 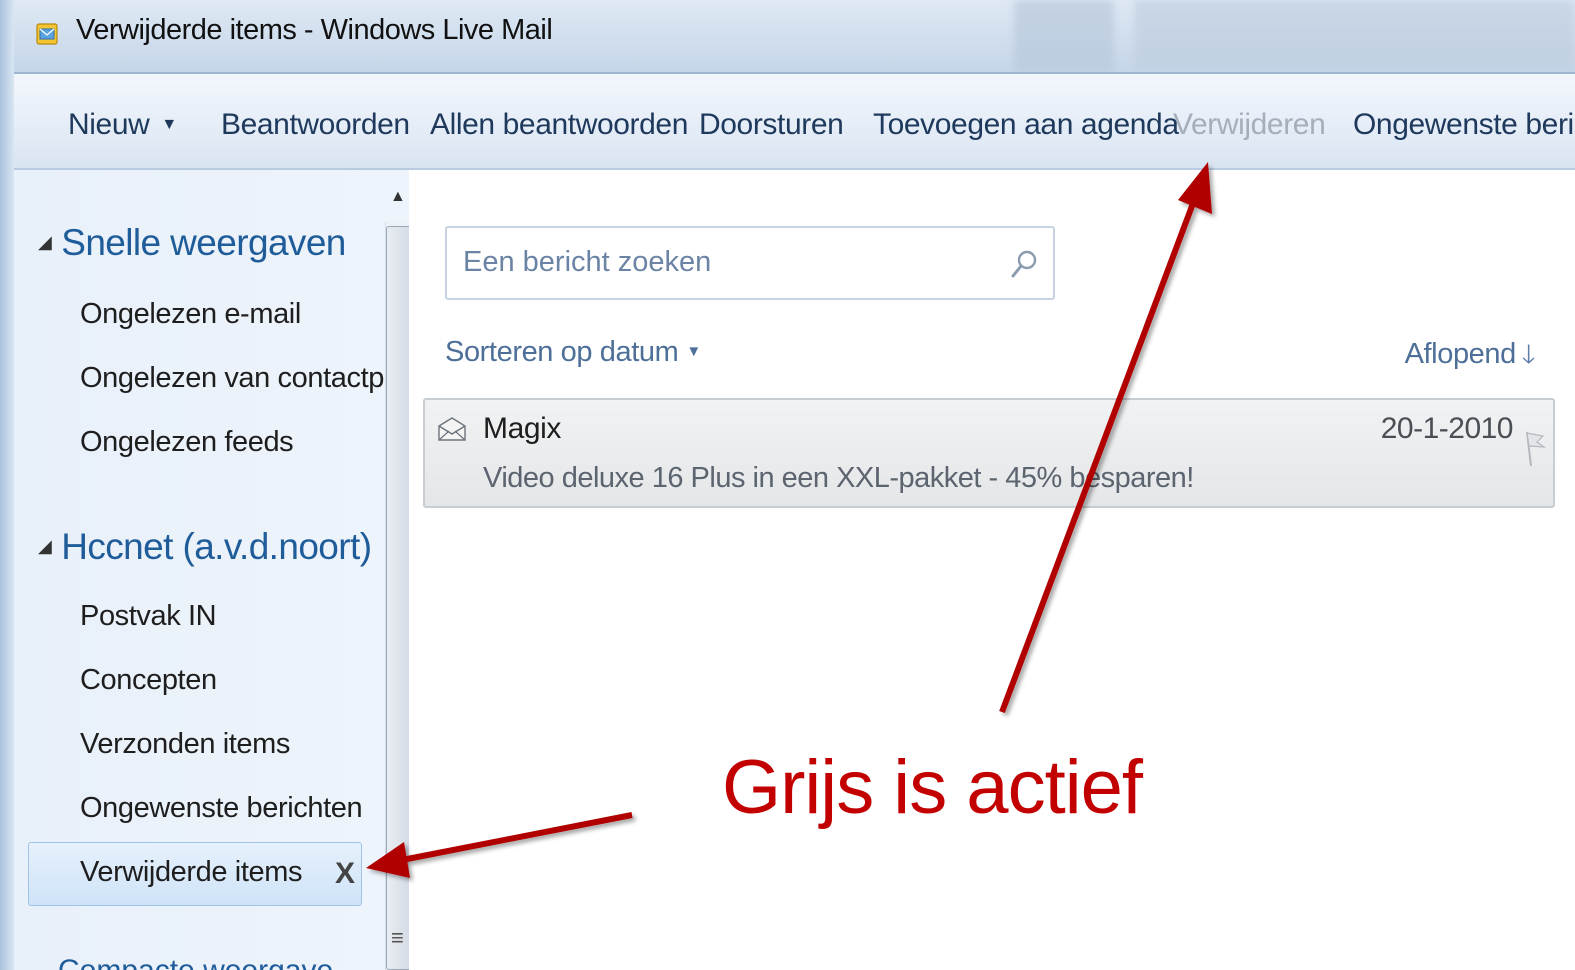 What do you see at coordinates (314, 30) in the screenshot?
I see `window-title: Verwijderde items - Windows Live Mail` at bounding box center [314, 30].